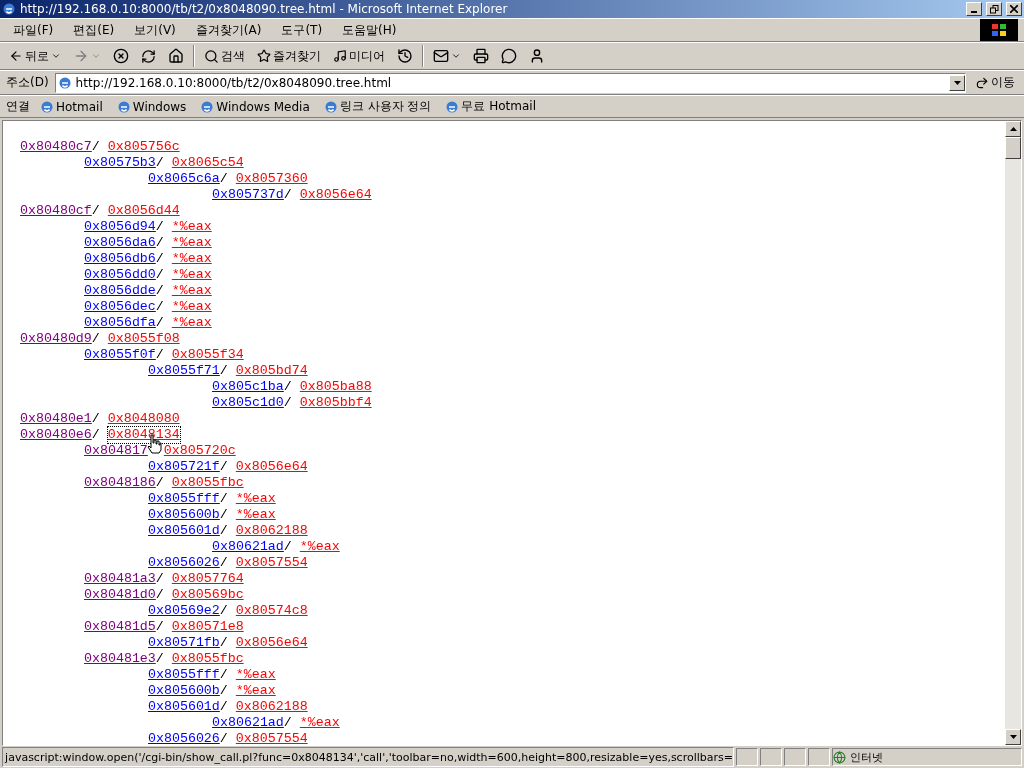 This screenshot has width=1024, height=768. I want to click on address-link: 0x8055f71, so click(184, 371).